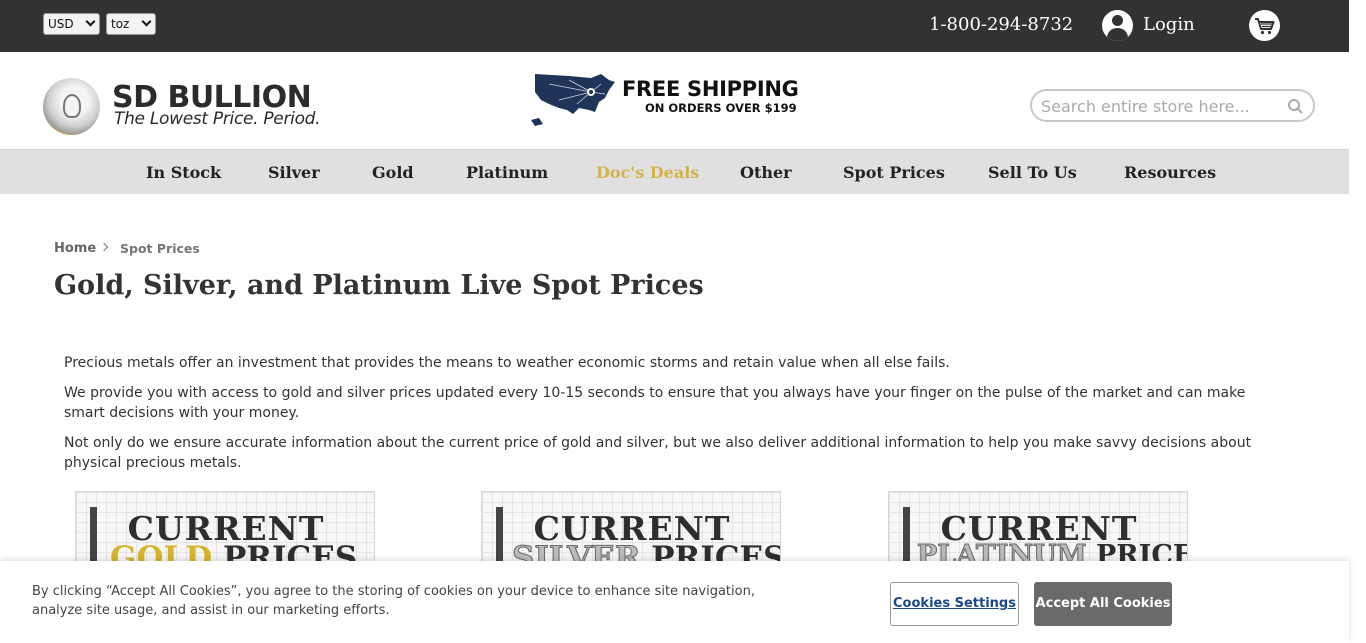 The height and width of the screenshot is (643, 1366). I want to click on breadcrumb-home-link: Home, so click(75, 248).